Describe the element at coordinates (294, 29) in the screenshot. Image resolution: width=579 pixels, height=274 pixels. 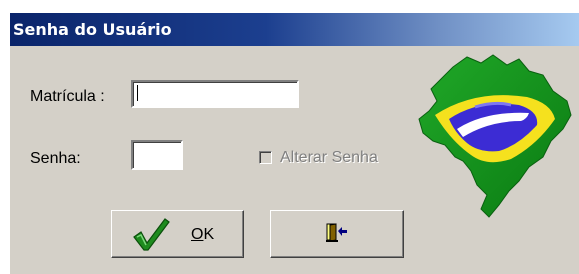
I see `dialog-title-bar: Senha do Usuário` at that location.